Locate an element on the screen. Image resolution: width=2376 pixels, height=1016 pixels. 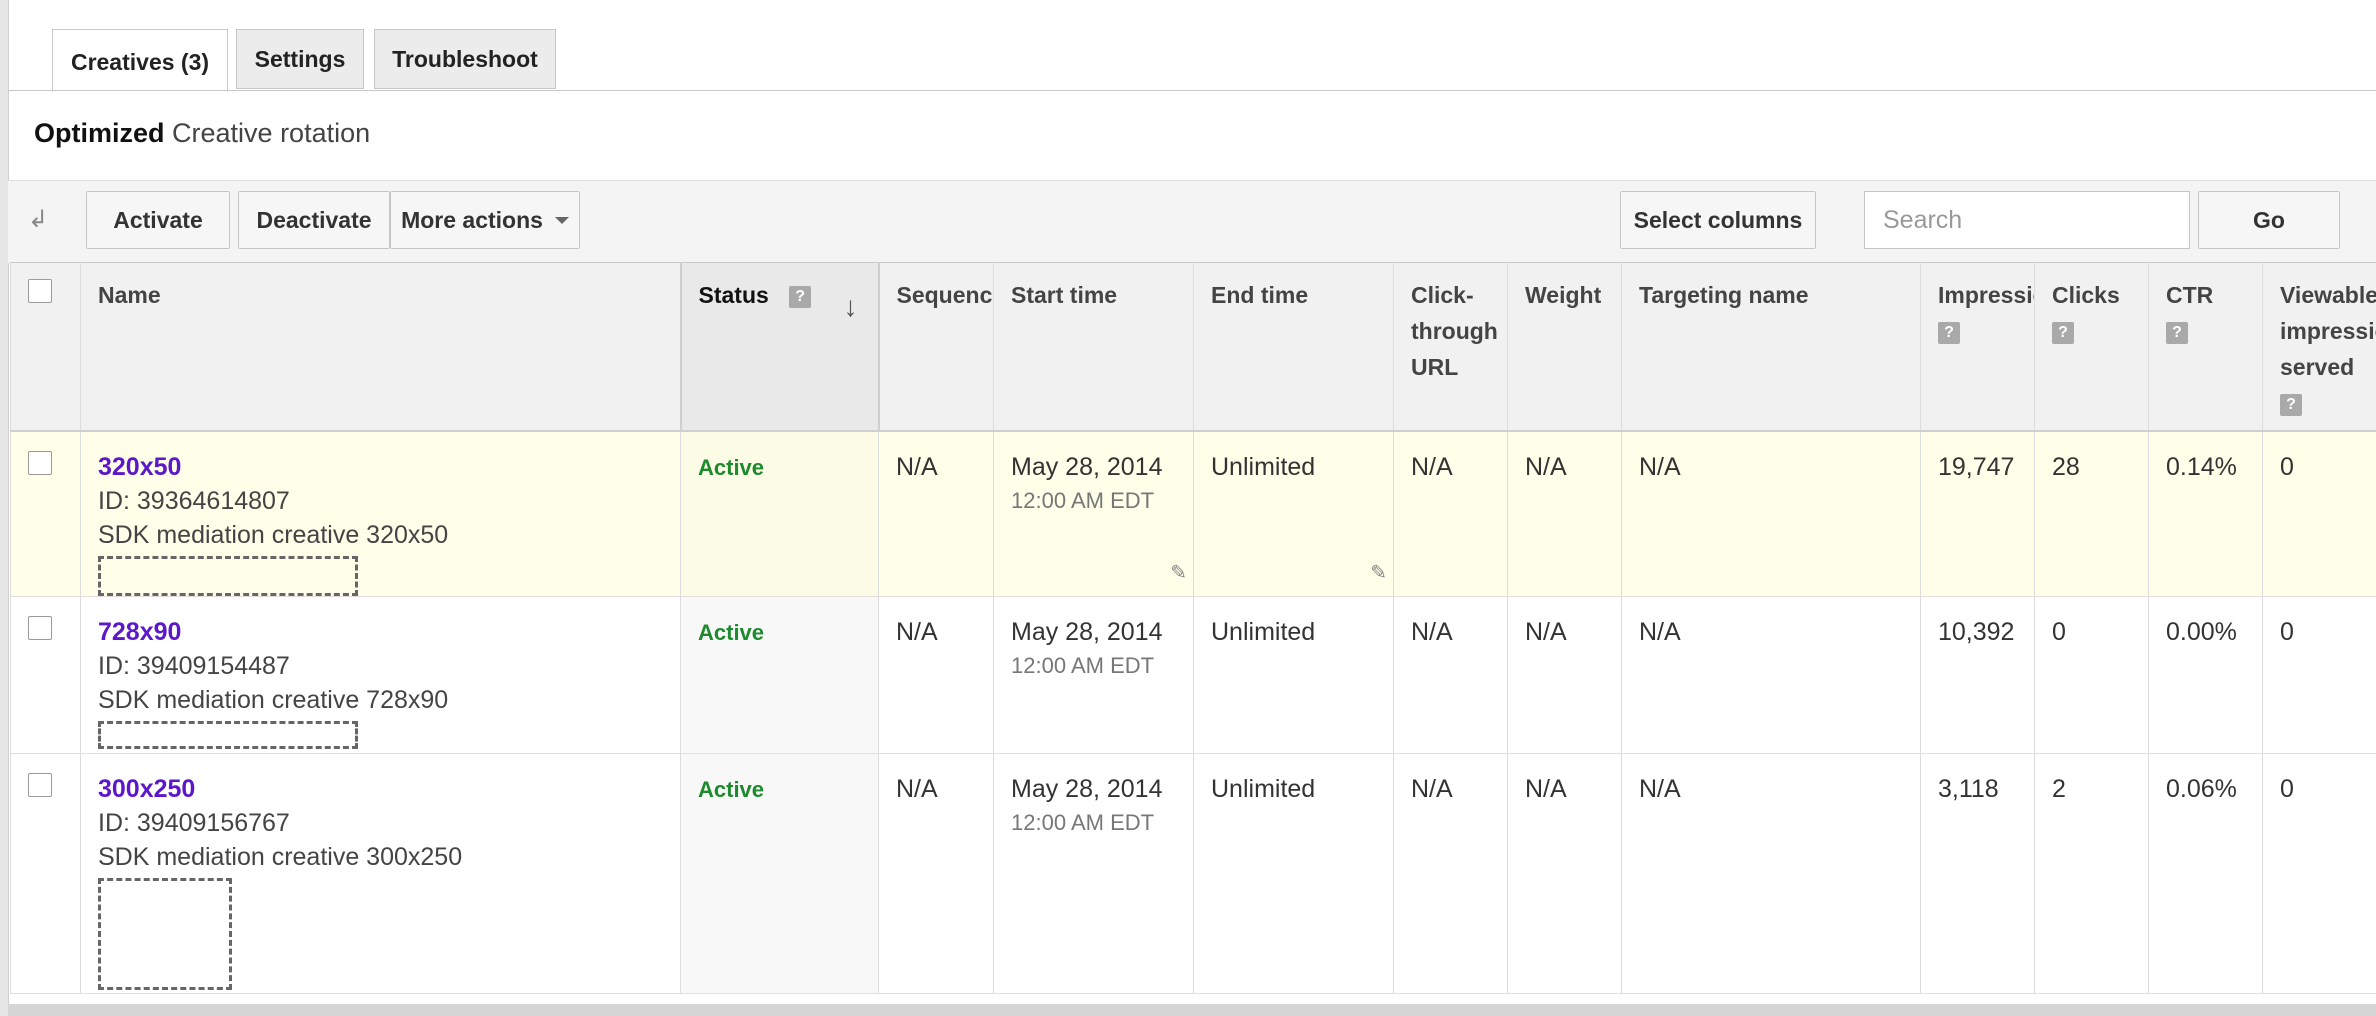
start-time-cell: May 28, 2014 12:00 AM EDT ✎ is located at coordinates (1093, 513).